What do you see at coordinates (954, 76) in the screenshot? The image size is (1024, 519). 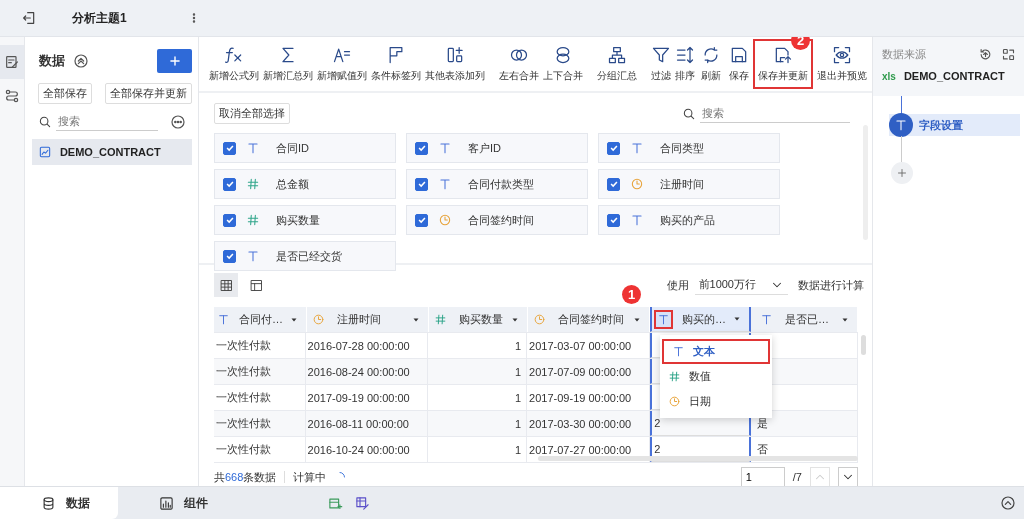 I see `source-name: DEMO_CONTRACT` at bounding box center [954, 76].